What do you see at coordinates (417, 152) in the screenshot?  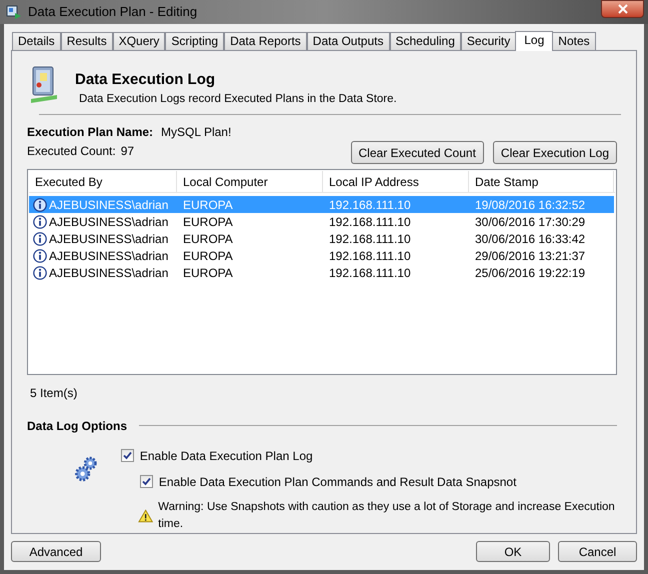 I see `action-button: Clear Executed Count` at bounding box center [417, 152].